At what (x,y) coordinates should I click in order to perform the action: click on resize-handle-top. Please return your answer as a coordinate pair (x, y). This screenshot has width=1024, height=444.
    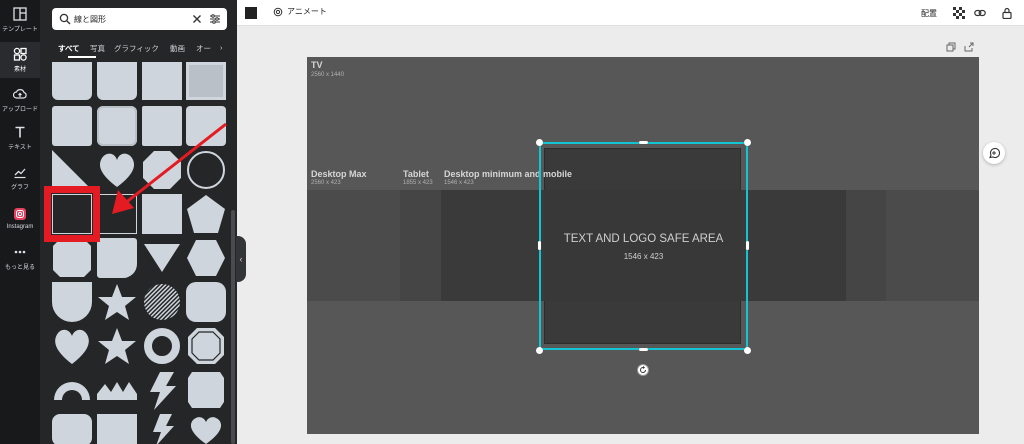
    Looking at the image, I should click on (643, 142).